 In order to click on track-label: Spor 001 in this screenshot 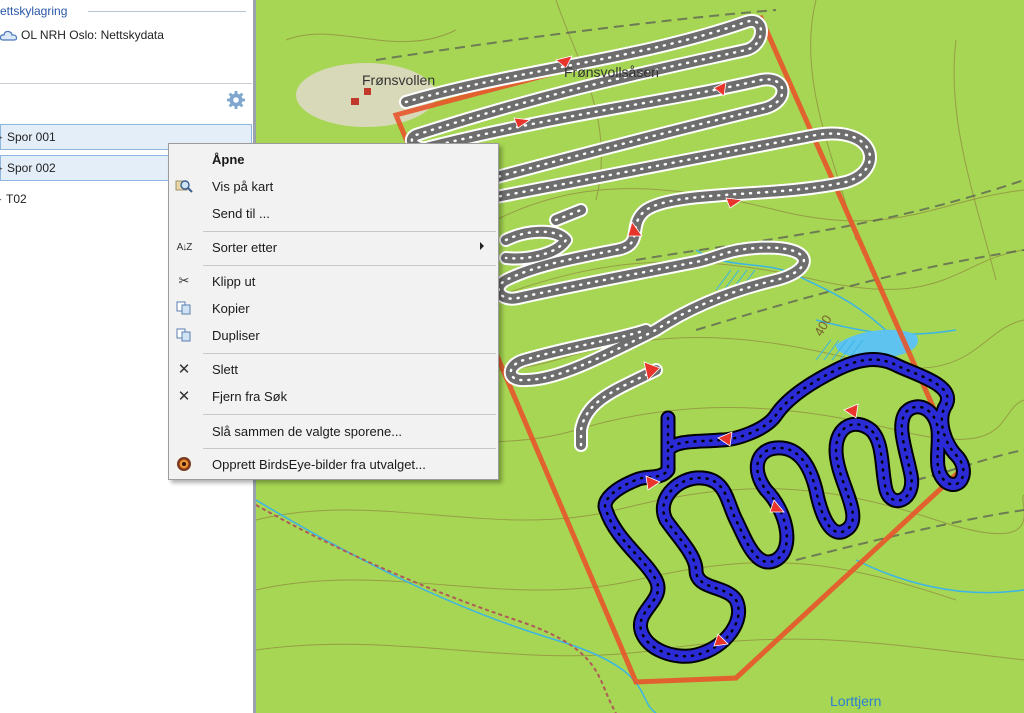, I will do `click(31, 137)`.